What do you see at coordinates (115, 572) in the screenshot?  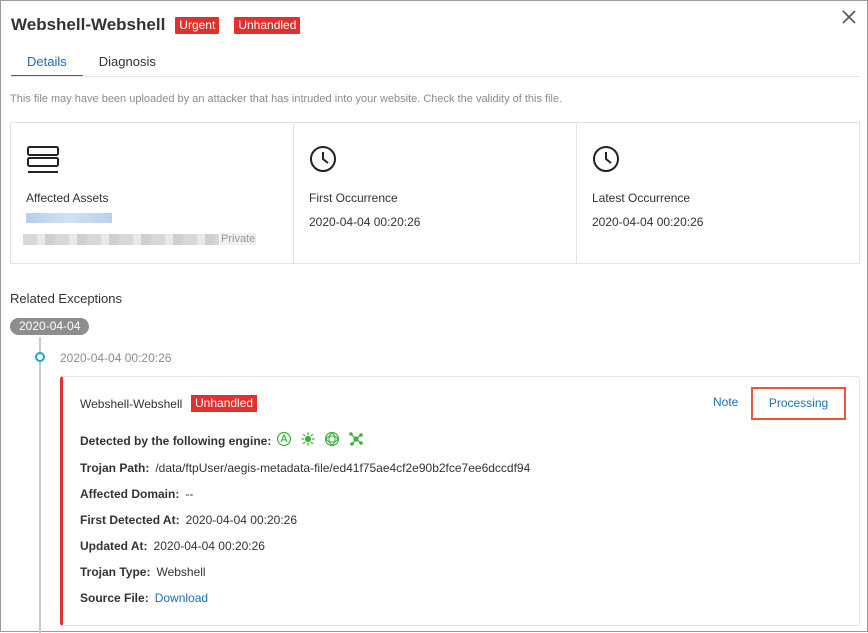 I see `trojan-type-label: Trojan Type:` at bounding box center [115, 572].